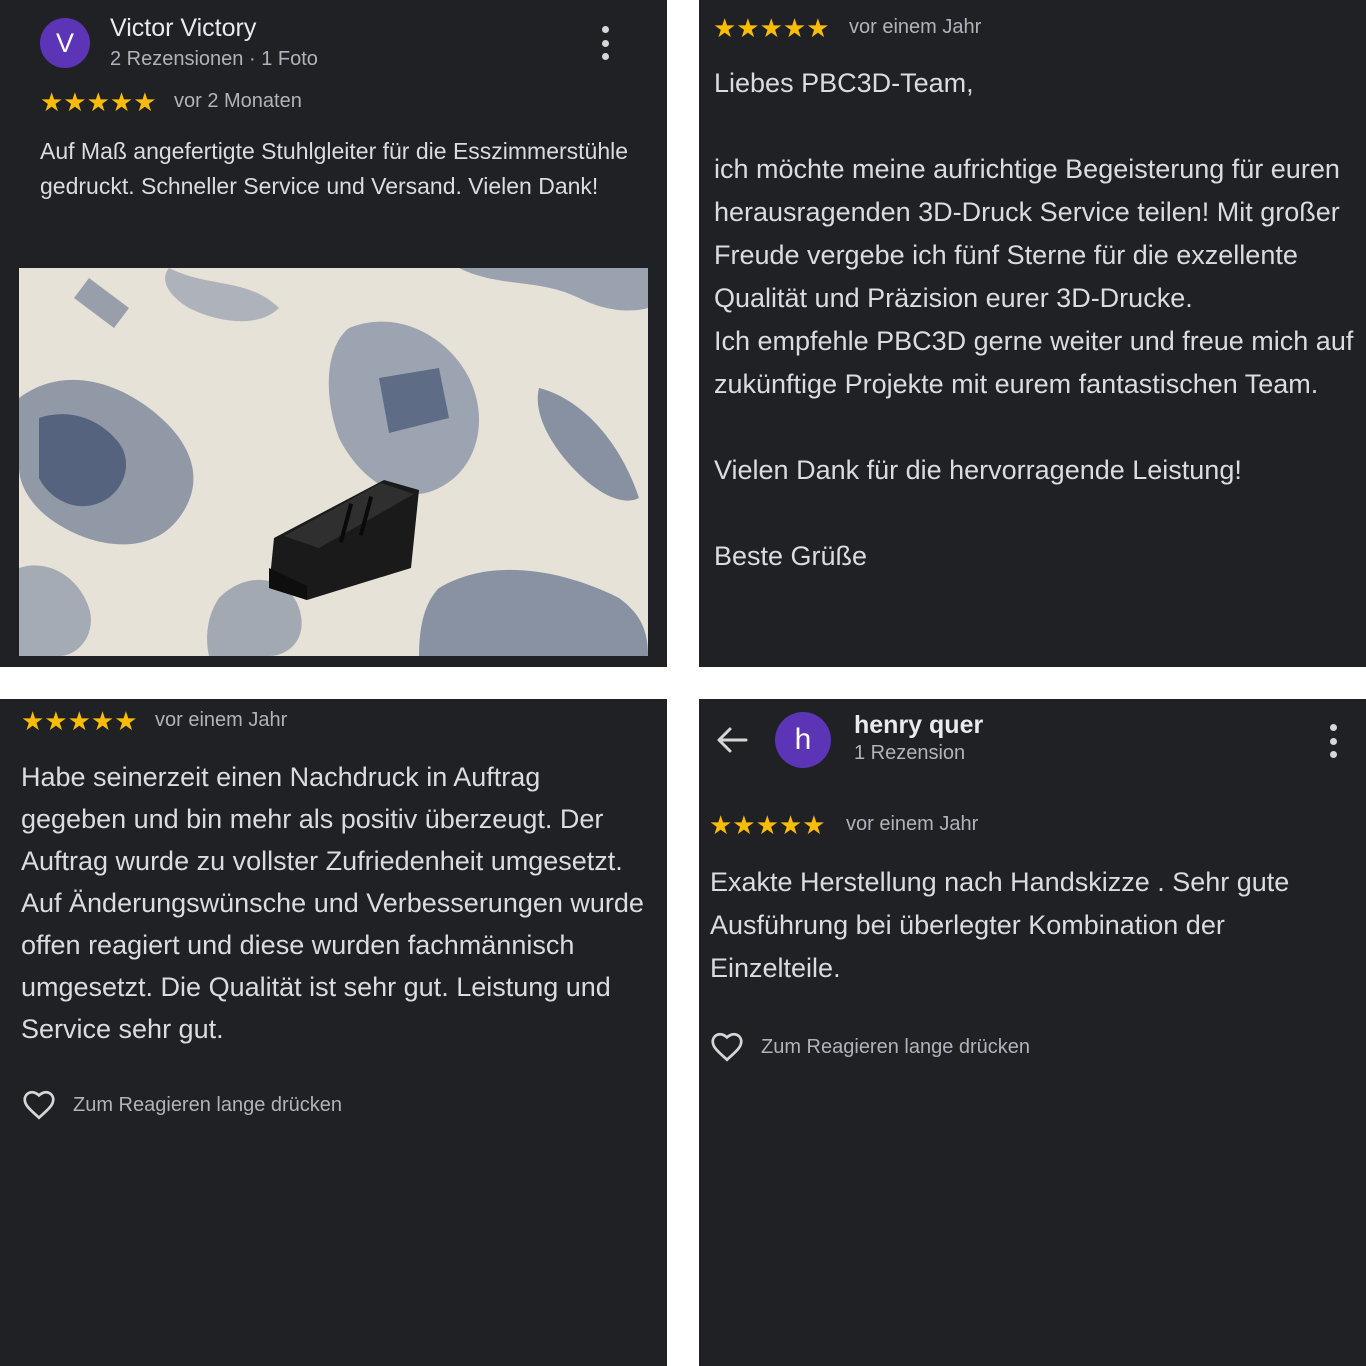 The width and height of the screenshot is (1366, 1366). I want to click on back-arrow-icon, so click(732, 740).